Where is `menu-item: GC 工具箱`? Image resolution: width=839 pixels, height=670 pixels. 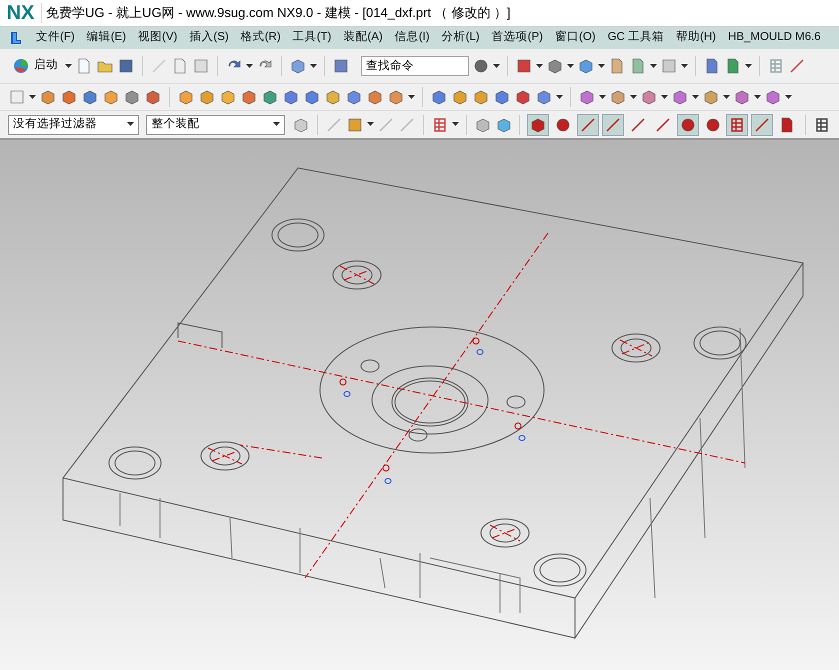
menu-item: GC 工具箱 is located at coordinates (636, 38).